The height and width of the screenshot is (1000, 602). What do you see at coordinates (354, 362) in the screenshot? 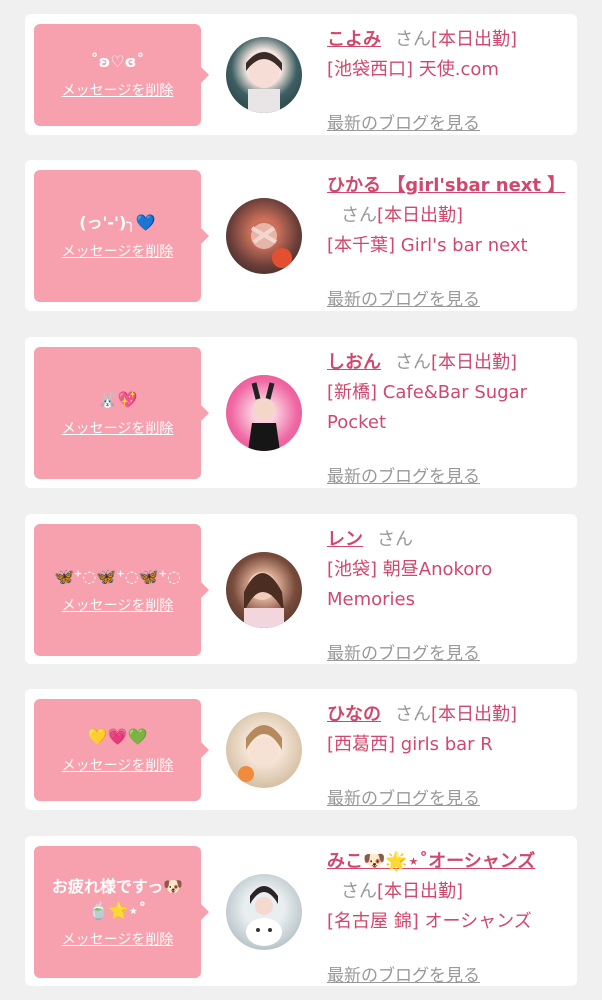
I see `girl-name-link: しおん` at bounding box center [354, 362].